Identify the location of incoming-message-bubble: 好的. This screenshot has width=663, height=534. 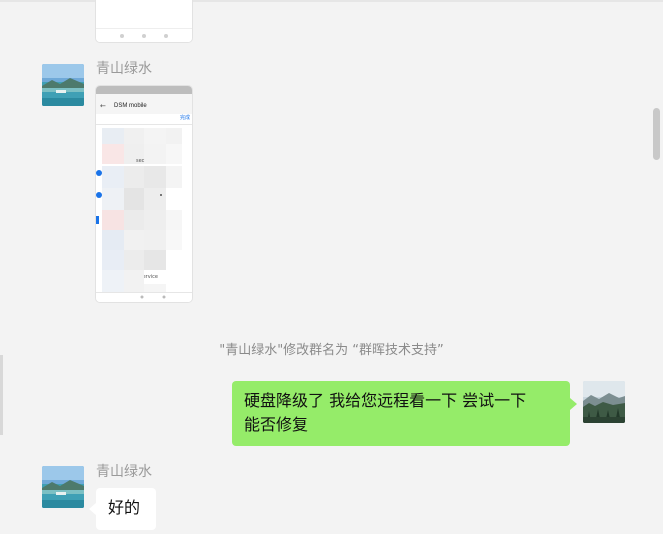
(126, 509).